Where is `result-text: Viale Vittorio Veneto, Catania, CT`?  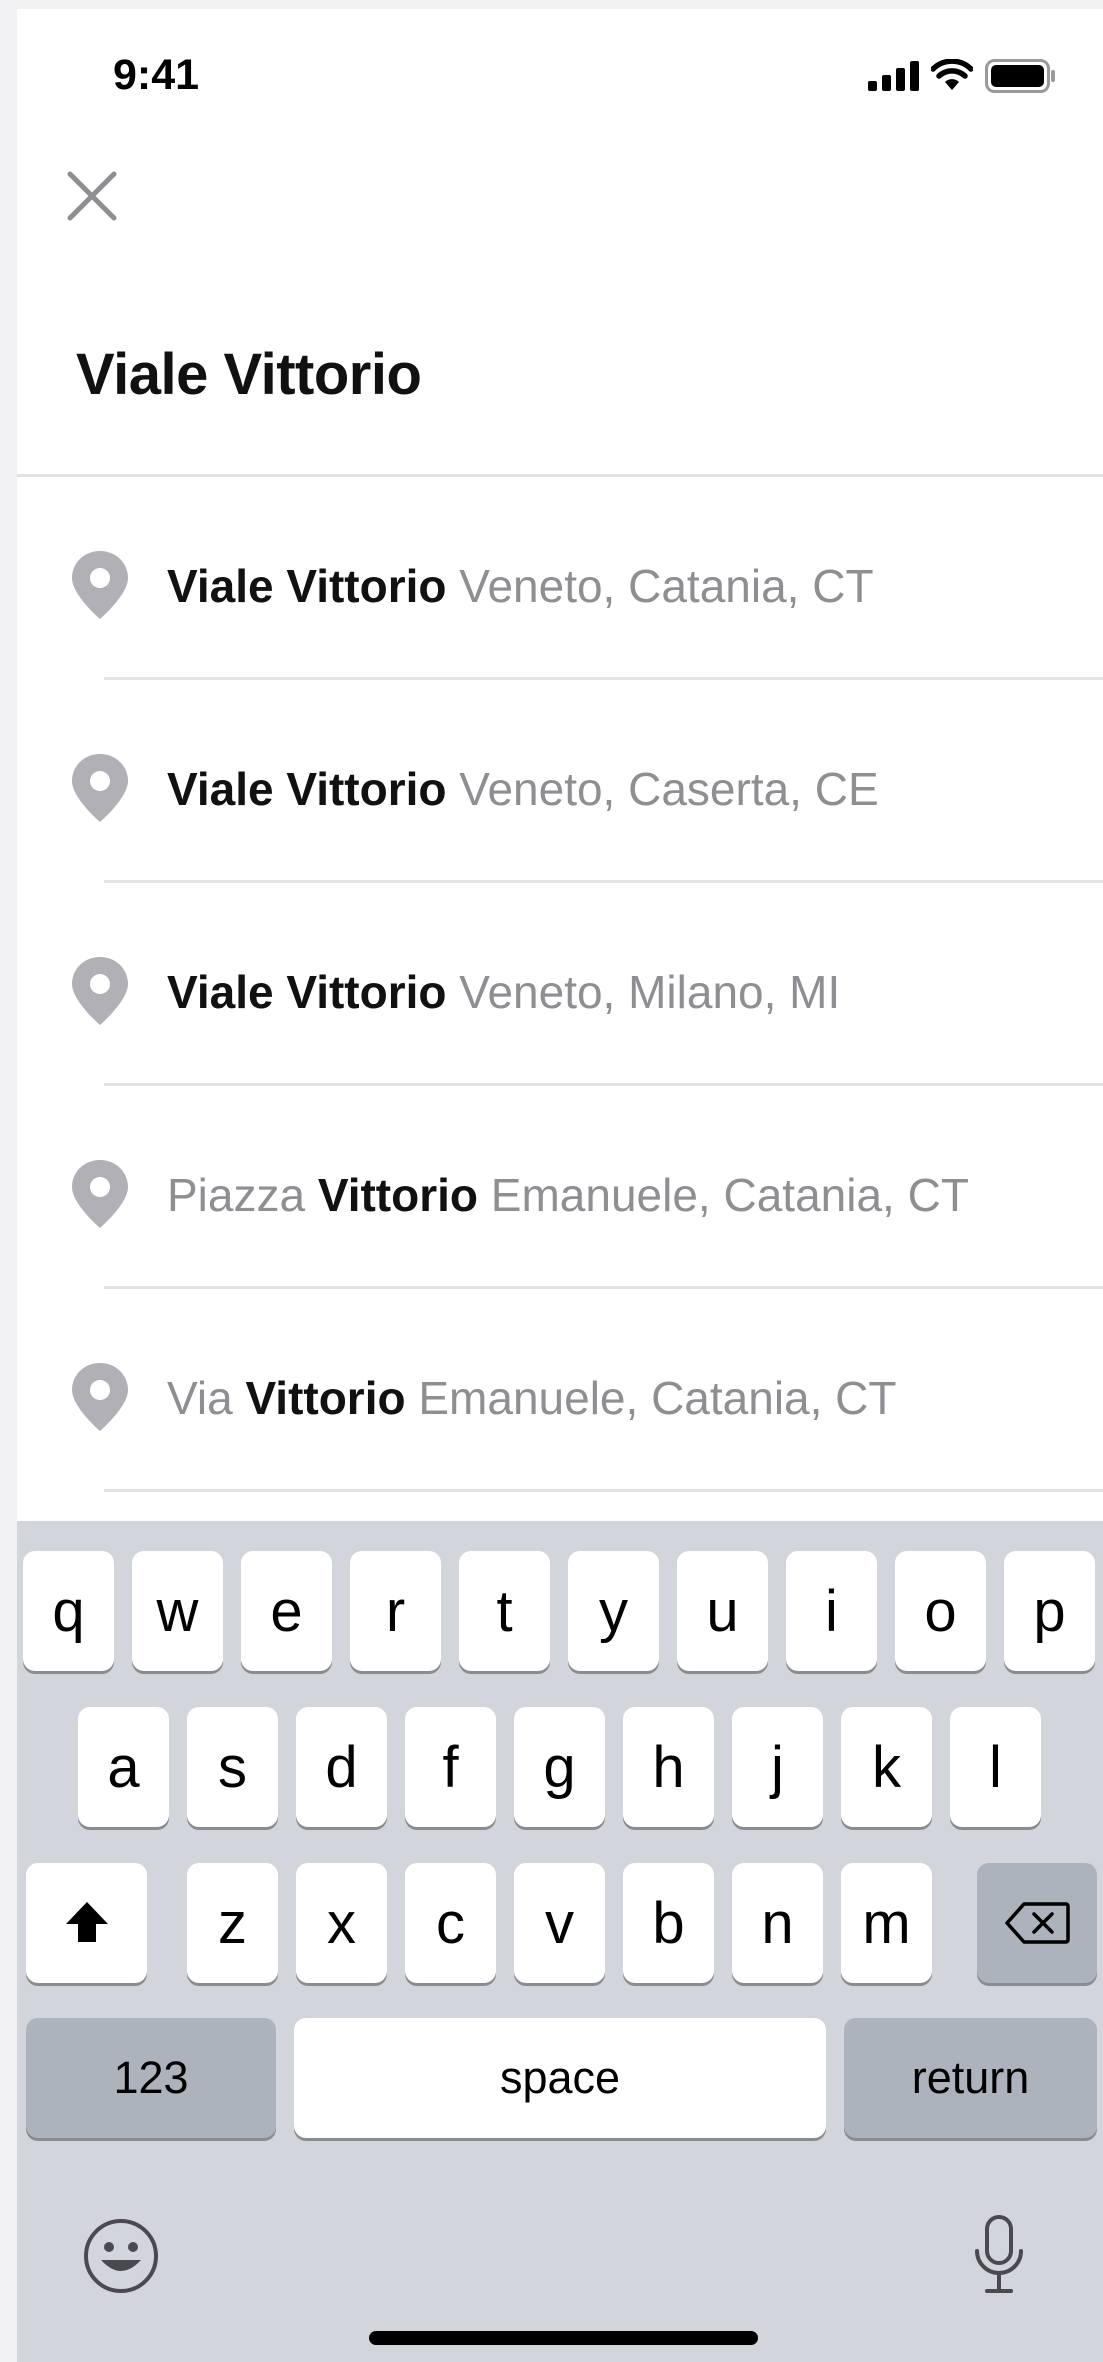
result-text: Viale Vittorio Veneto, Catania, CT is located at coordinates (520, 586).